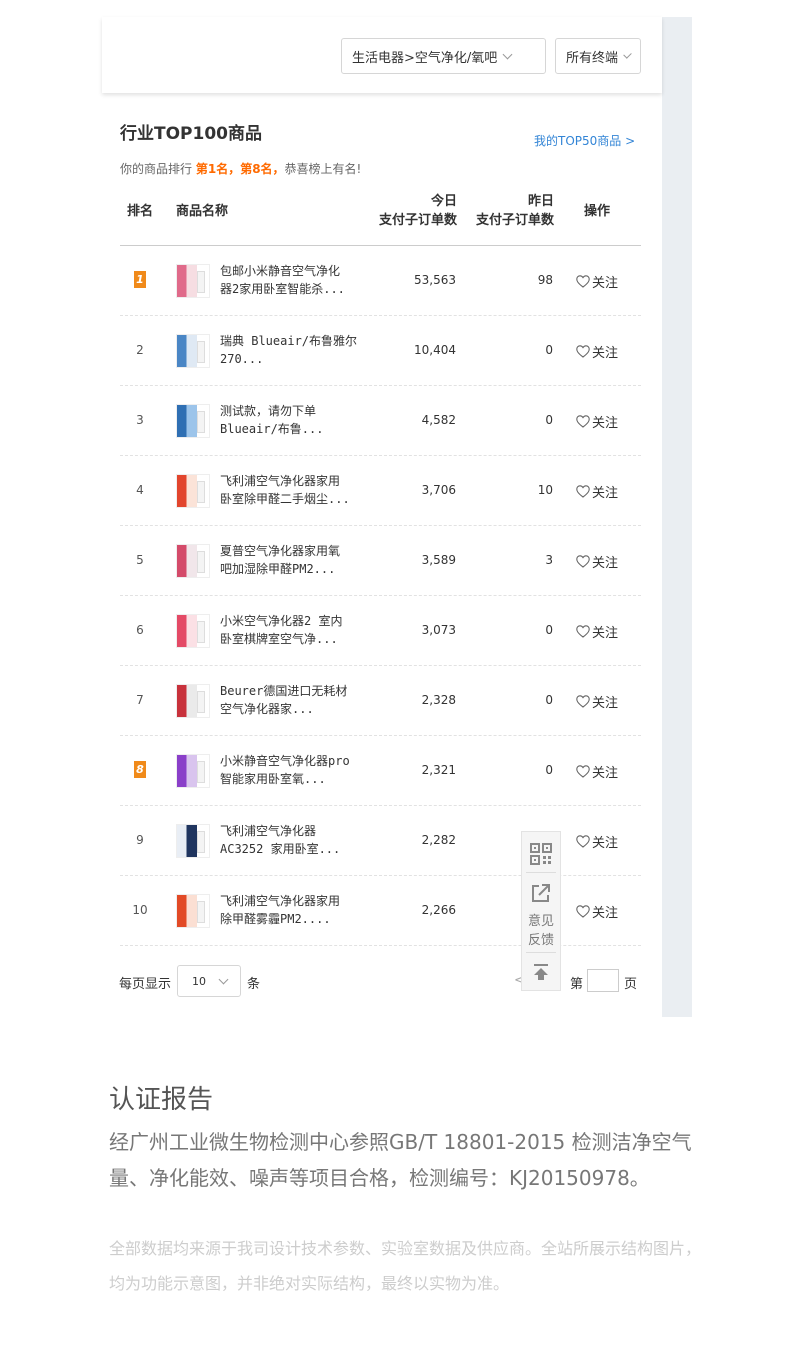 This screenshot has width=794, height=1349. I want to click on rank-note-prefix: 你的商品排行, so click(156, 169).